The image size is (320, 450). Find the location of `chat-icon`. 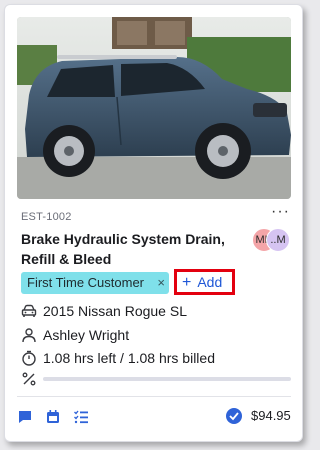

chat-icon is located at coordinates (25, 417).